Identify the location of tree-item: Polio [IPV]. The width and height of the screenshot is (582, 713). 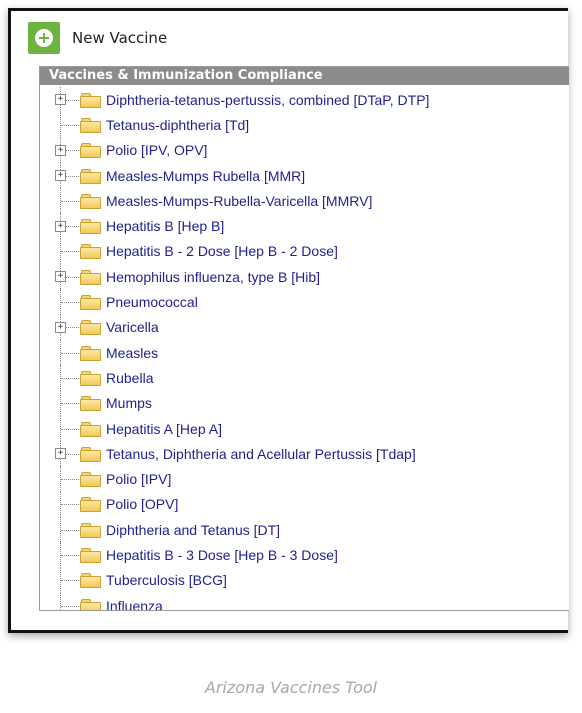
(304, 479).